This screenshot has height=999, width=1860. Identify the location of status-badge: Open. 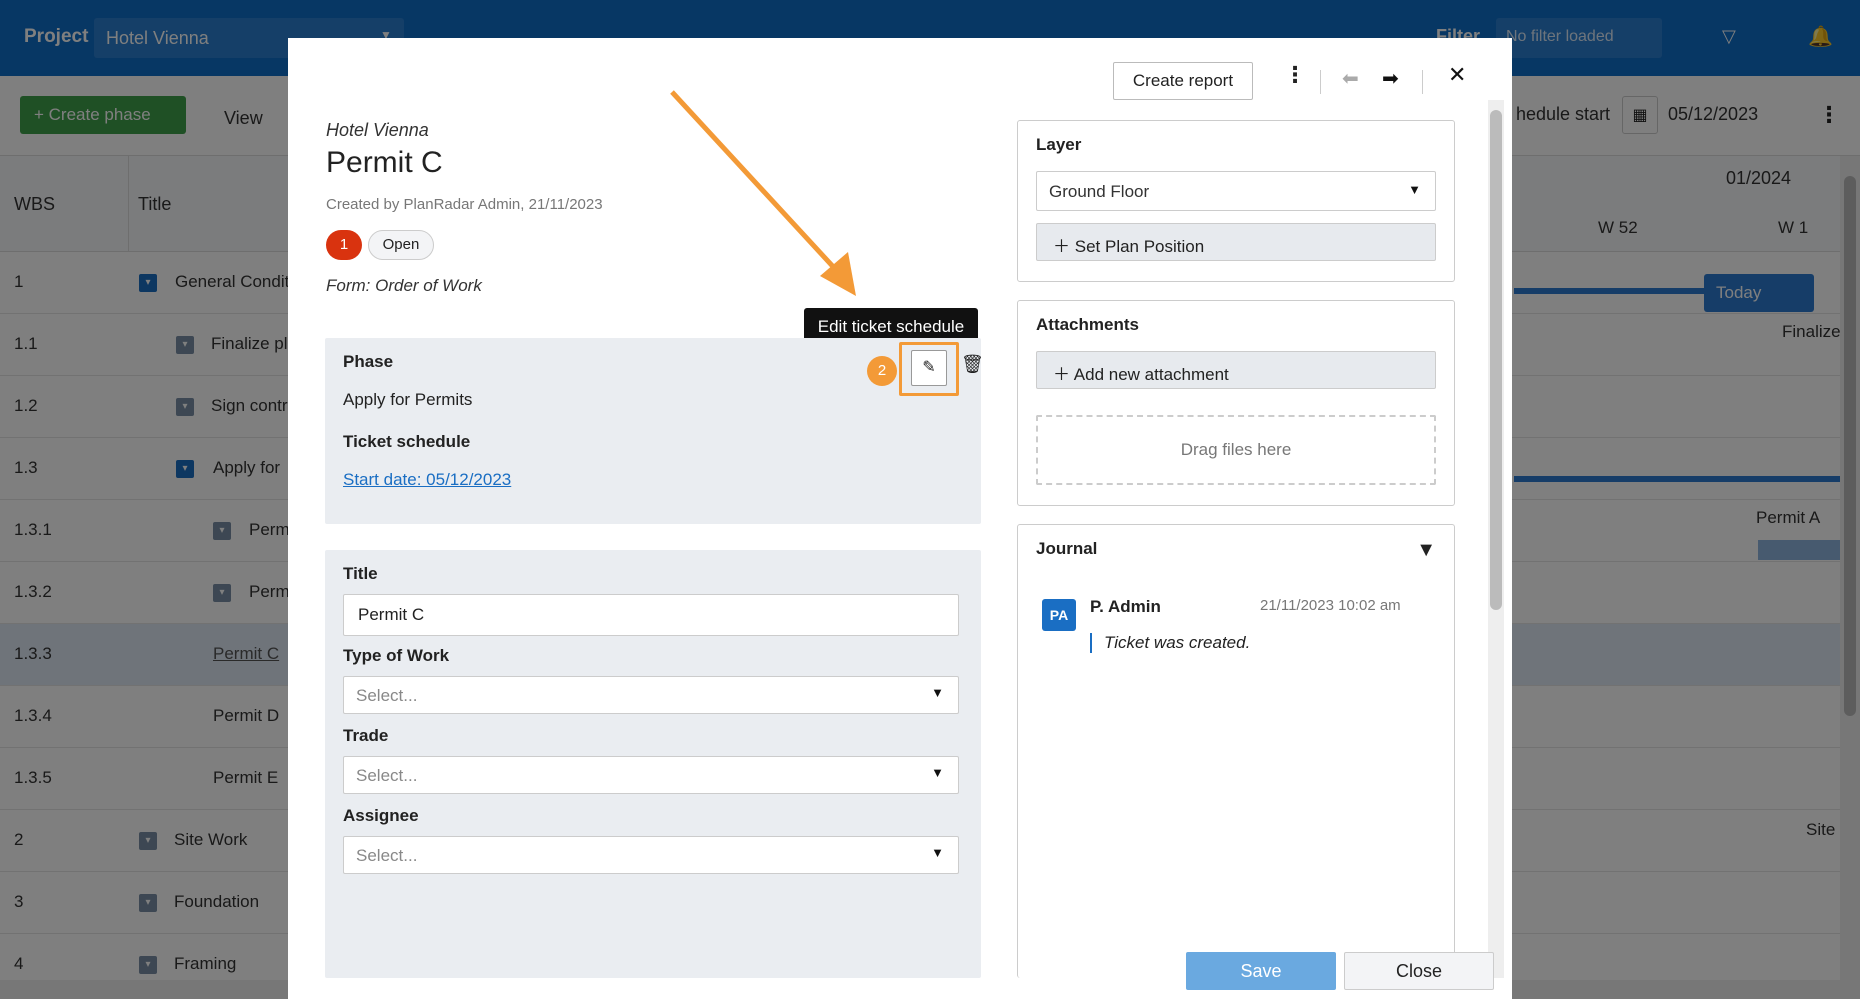
(401, 245).